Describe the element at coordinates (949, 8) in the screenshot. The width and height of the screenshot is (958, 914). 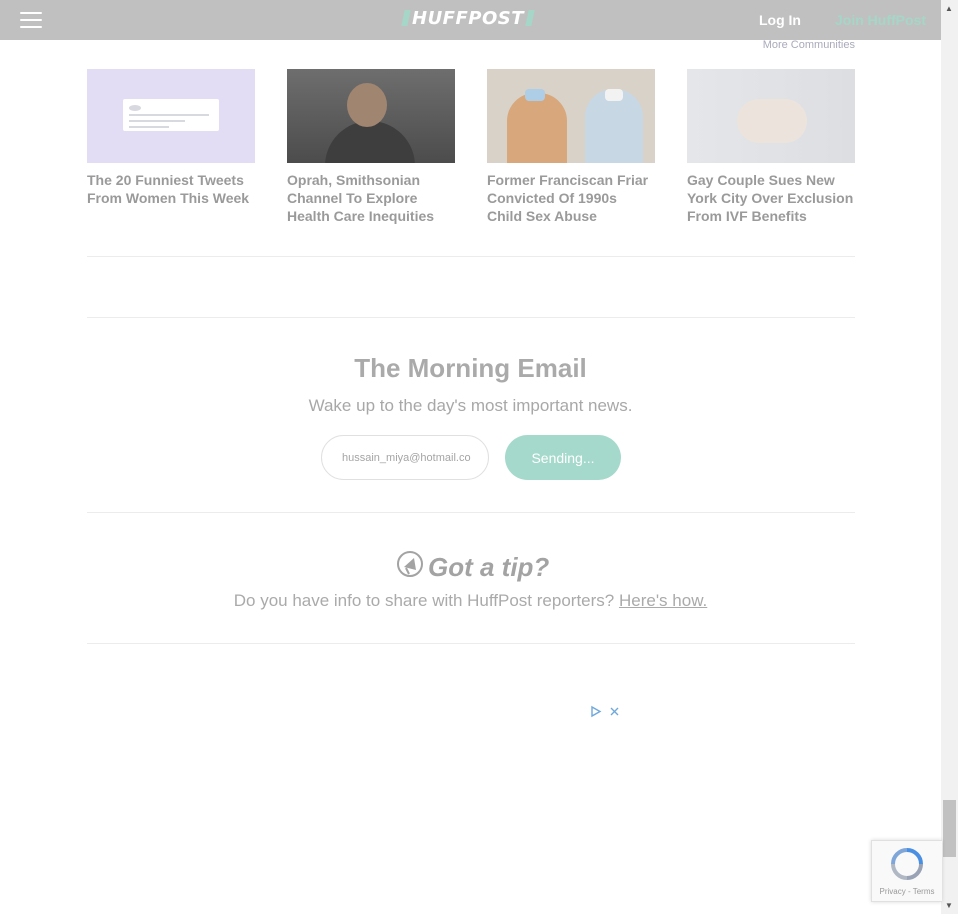
I see `scroll-up-arrow-icon: ▲` at that location.